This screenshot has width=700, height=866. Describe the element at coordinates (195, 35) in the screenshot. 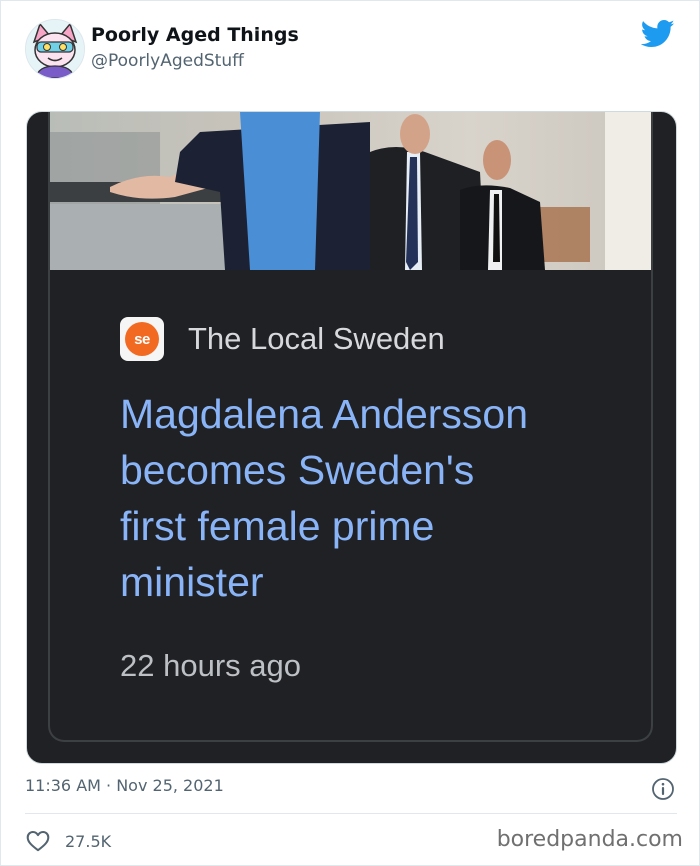

I see `author-display-name: Poorly Aged Things` at that location.